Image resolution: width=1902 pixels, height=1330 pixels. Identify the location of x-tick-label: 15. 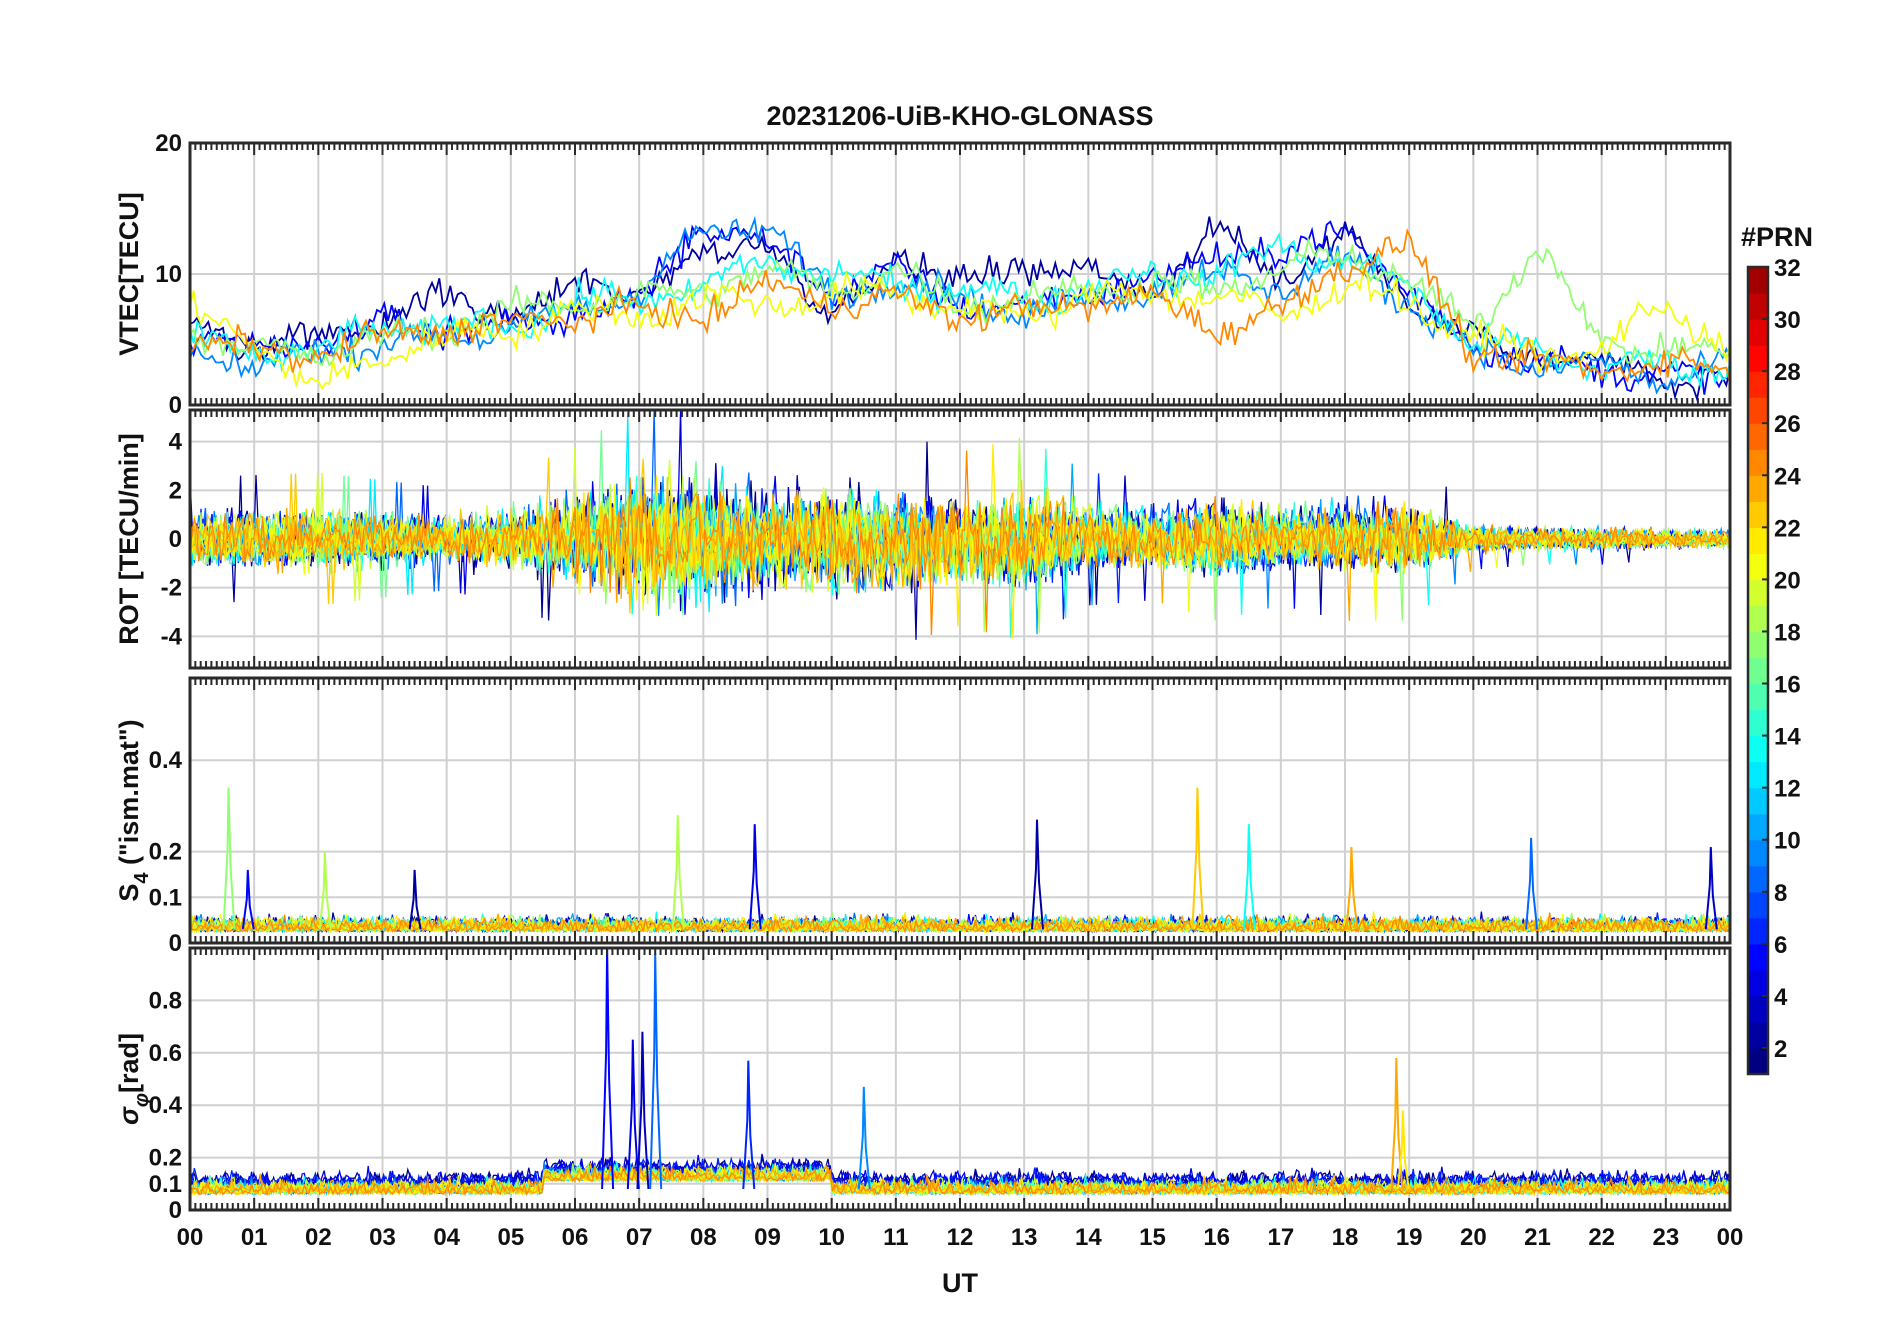
(1152, 1237).